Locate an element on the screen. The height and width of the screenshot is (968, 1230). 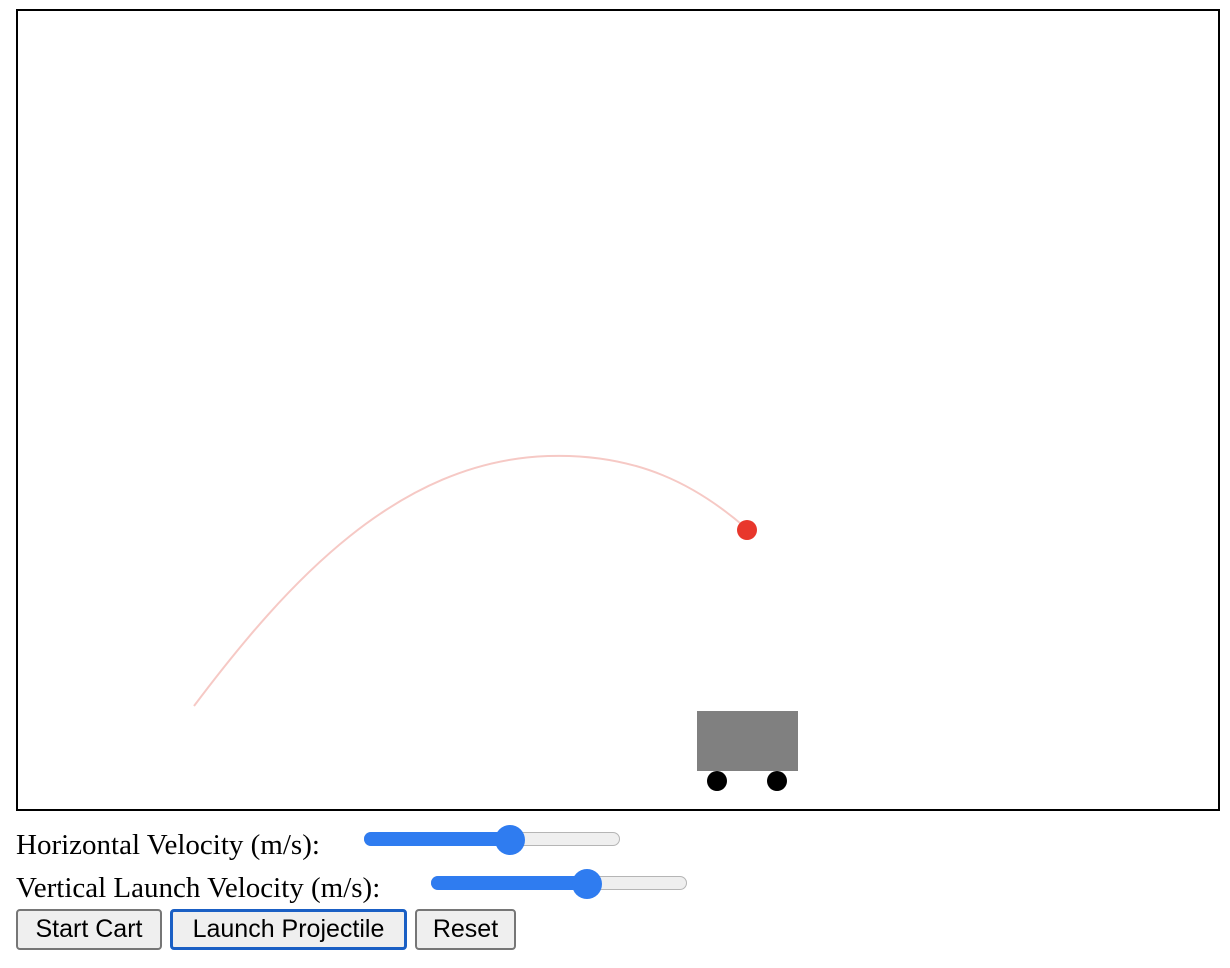
vertical-velocity-label: Vertical Launch Velocity (m/s): is located at coordinates (198, 888).